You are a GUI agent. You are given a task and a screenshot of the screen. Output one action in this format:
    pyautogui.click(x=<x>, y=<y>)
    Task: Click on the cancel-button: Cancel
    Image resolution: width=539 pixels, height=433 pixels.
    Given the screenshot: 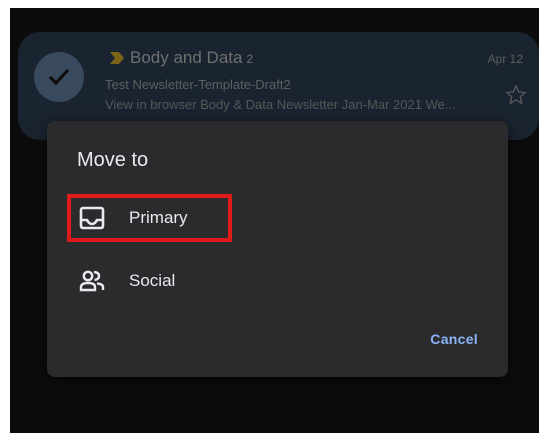 What is the action you would take?
    pyautogui.click(x=454, y=339)
    